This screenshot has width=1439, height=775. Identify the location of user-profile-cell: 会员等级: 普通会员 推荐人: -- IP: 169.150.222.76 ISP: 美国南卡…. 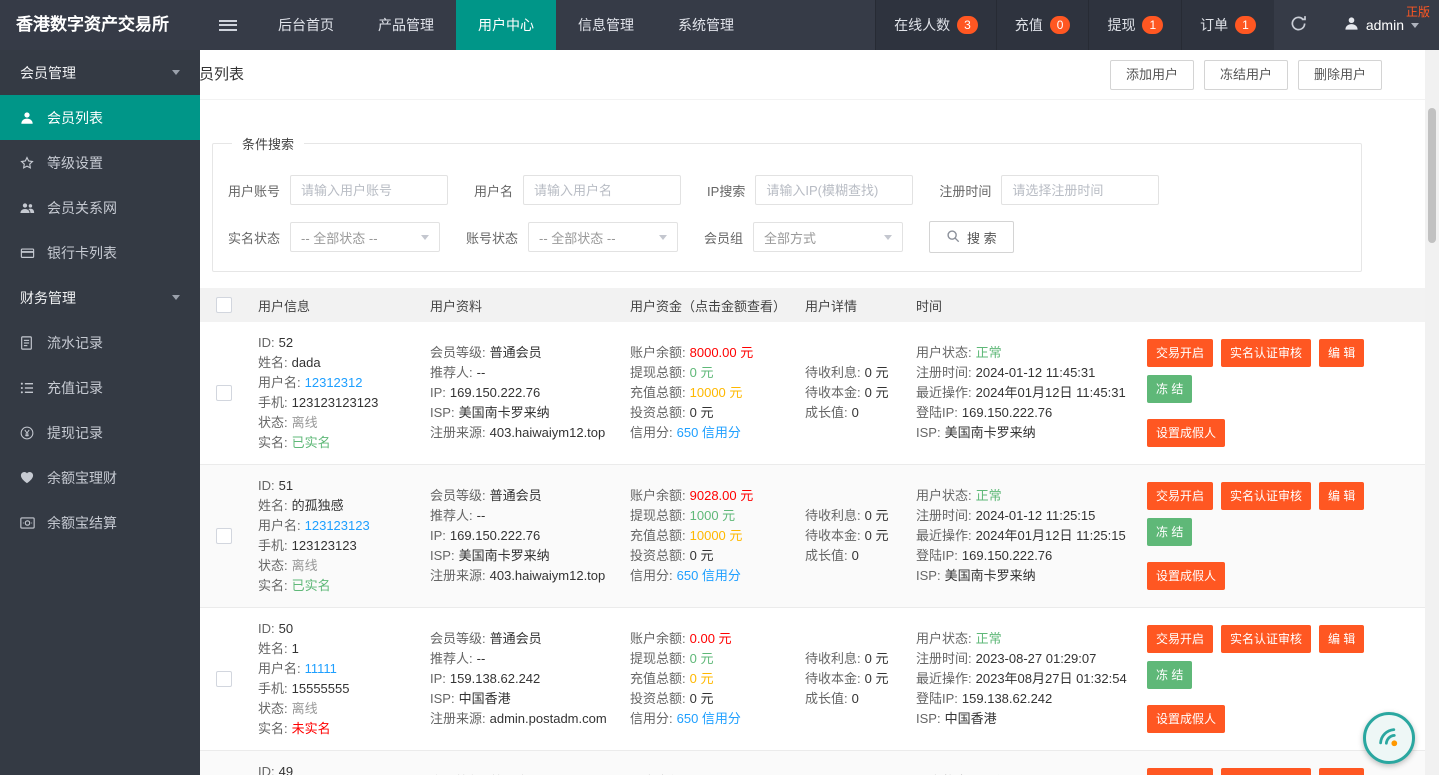
(520, 393).